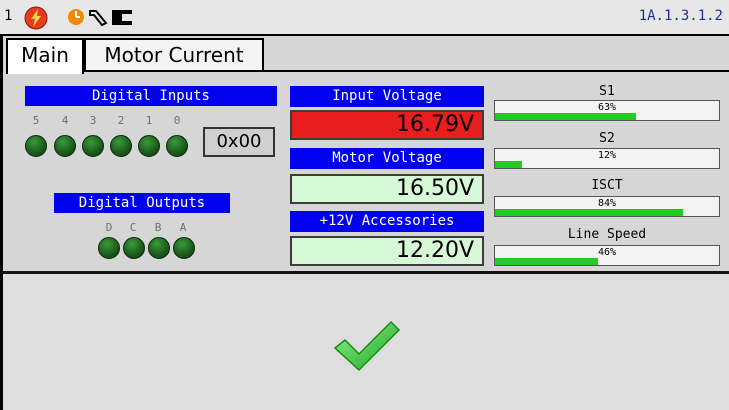 The width and height of the screenshot is (729, 410). Describe the element at coordinates (109, 248) in the screenshot. I see `output-led-d` at that location.